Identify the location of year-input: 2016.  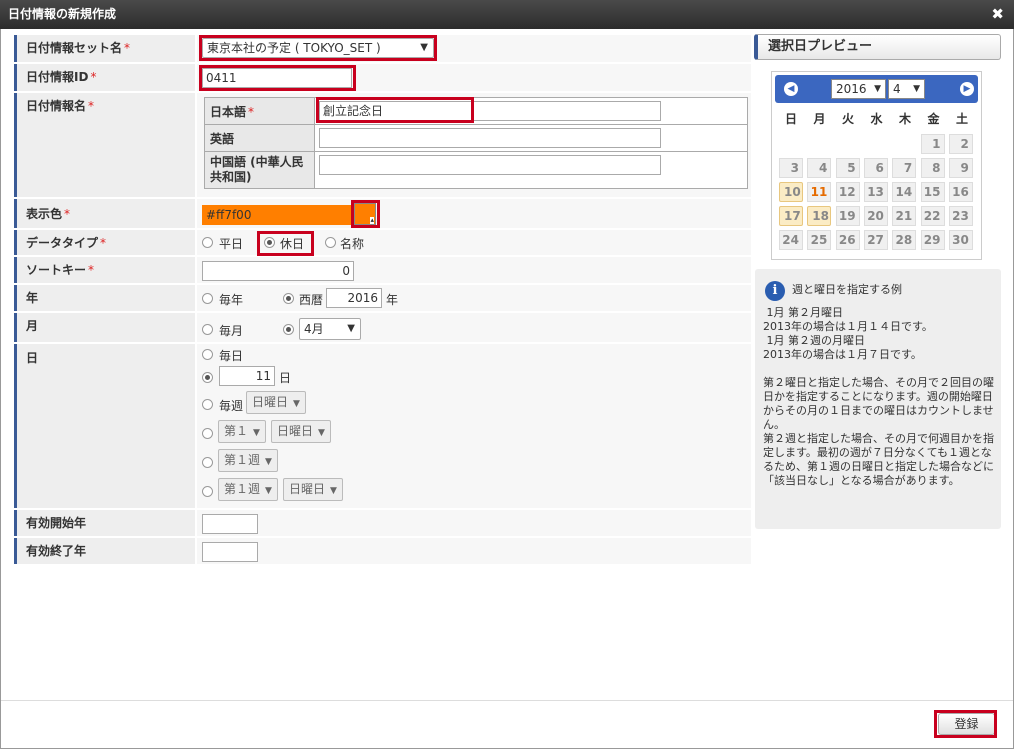
(354, 298).